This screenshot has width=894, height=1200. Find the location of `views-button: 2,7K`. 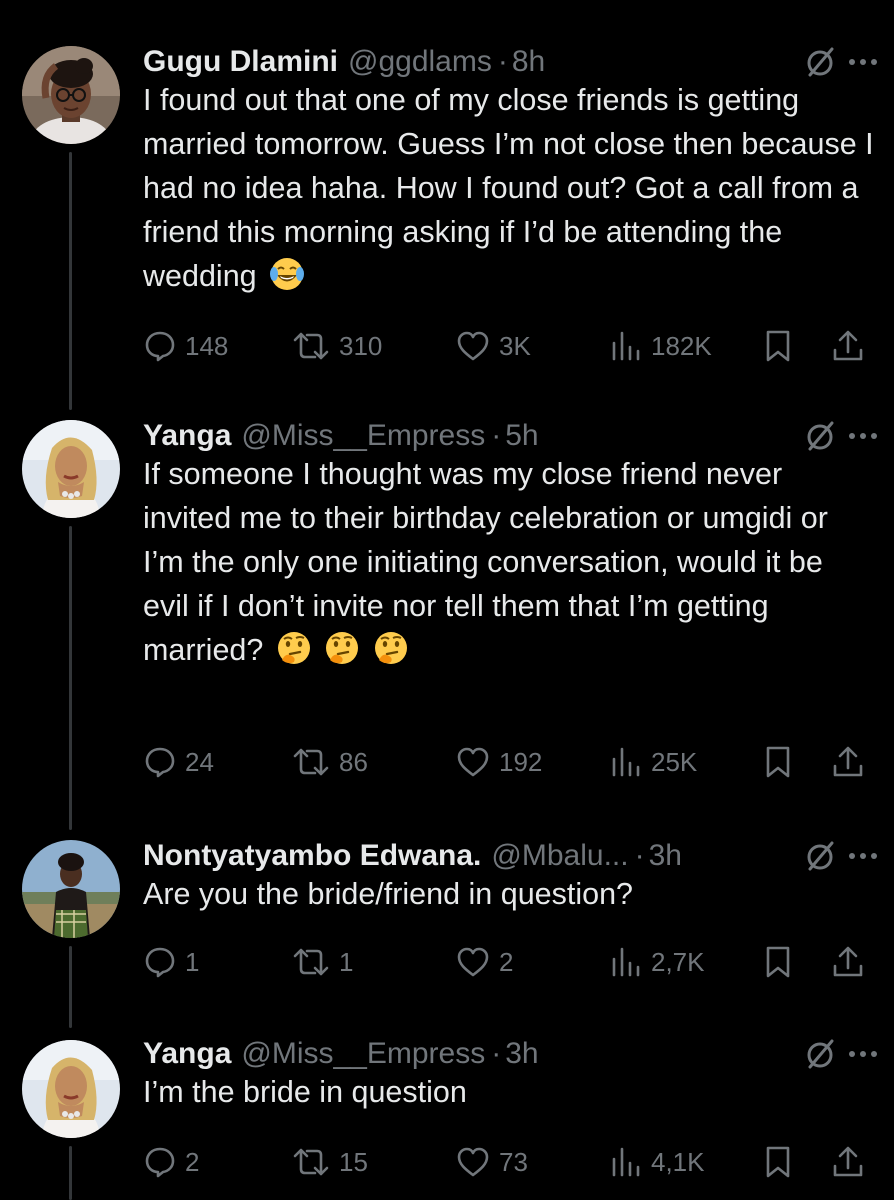

views-button: 2,7K is located at coordinates (657, 962).